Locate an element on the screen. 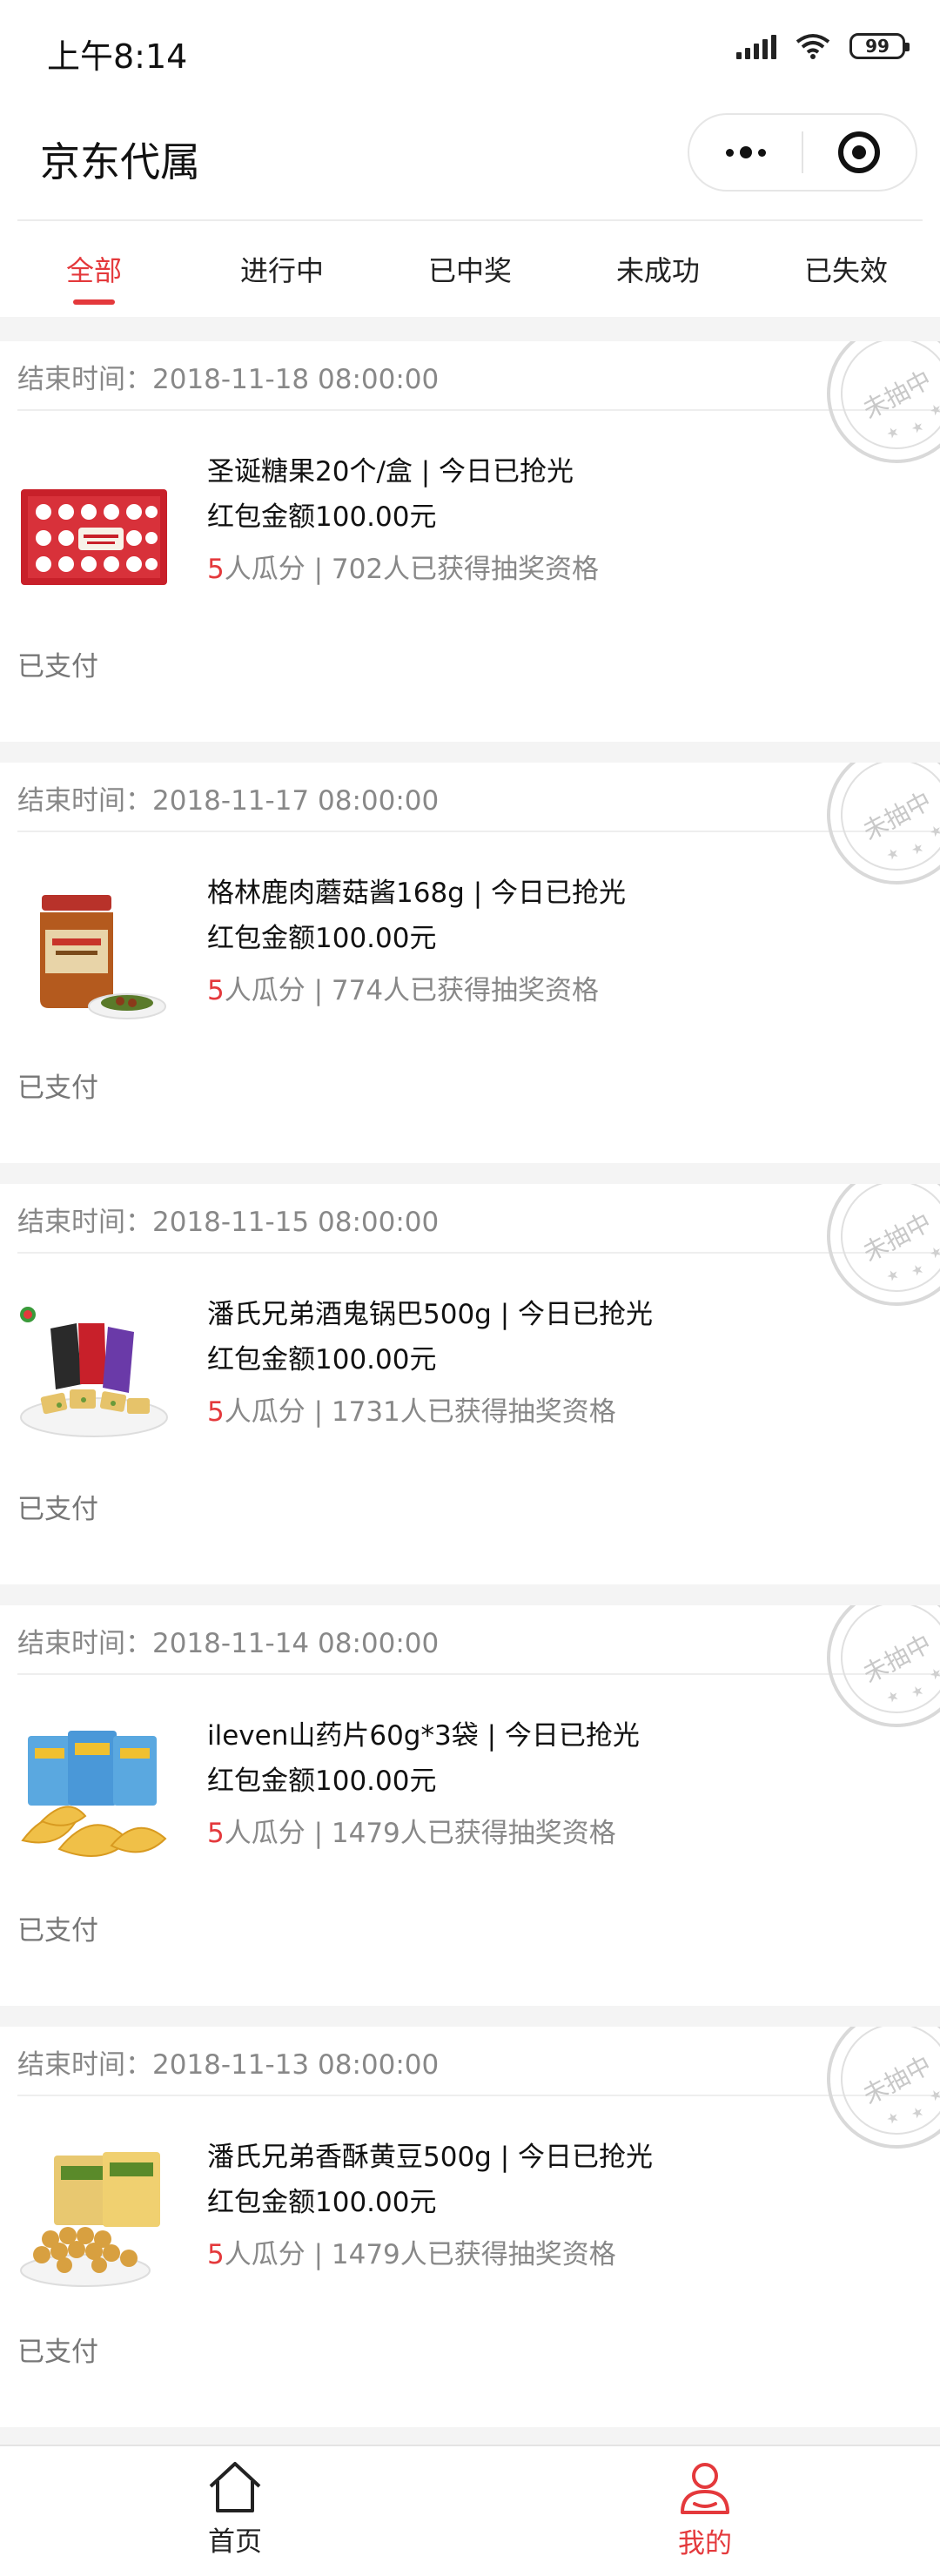  tabbar-mine-label: 我的 is located at coordinates (705, 2543).